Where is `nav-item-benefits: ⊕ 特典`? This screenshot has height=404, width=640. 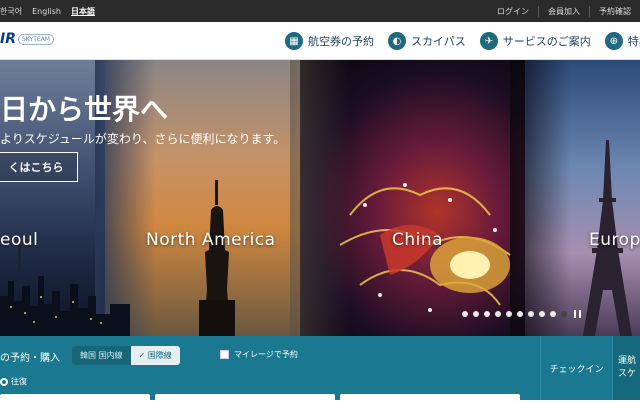 nav-item-benefits: ⊕ 特典 is located at coordinates (622, 41).